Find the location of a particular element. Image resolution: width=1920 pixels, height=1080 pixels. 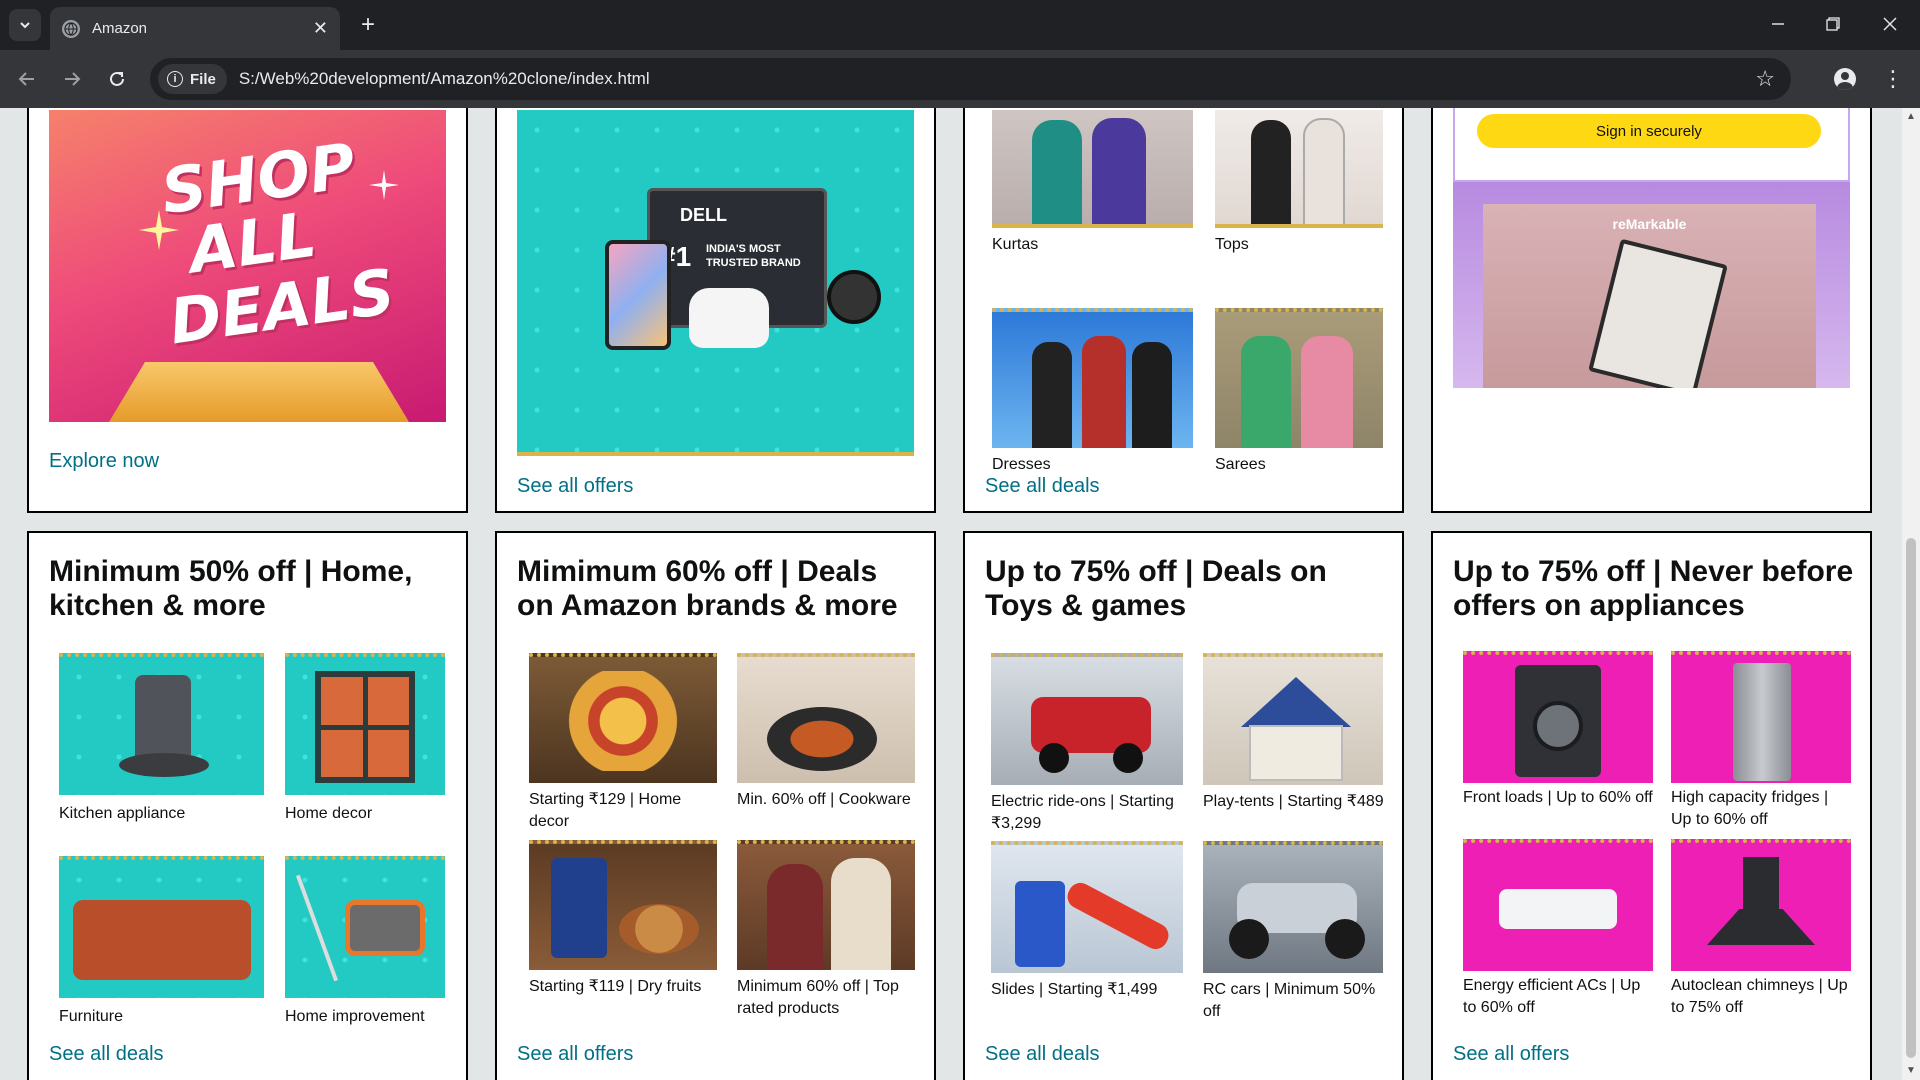

tops-image is located at coordinates (1299, 169).